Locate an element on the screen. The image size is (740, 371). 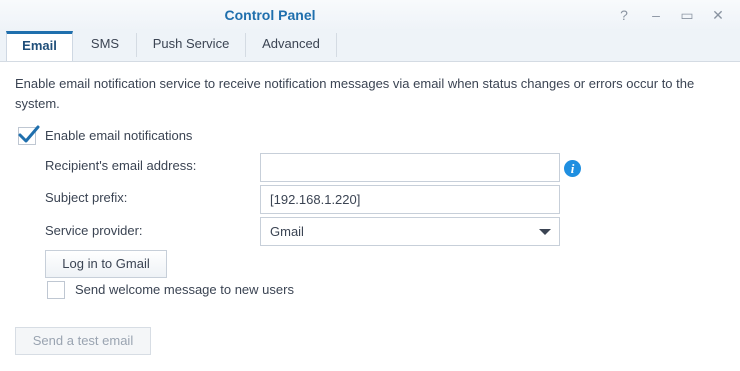
subject-prefix-label: Subject prefix: is located at coordinates (86, 197).